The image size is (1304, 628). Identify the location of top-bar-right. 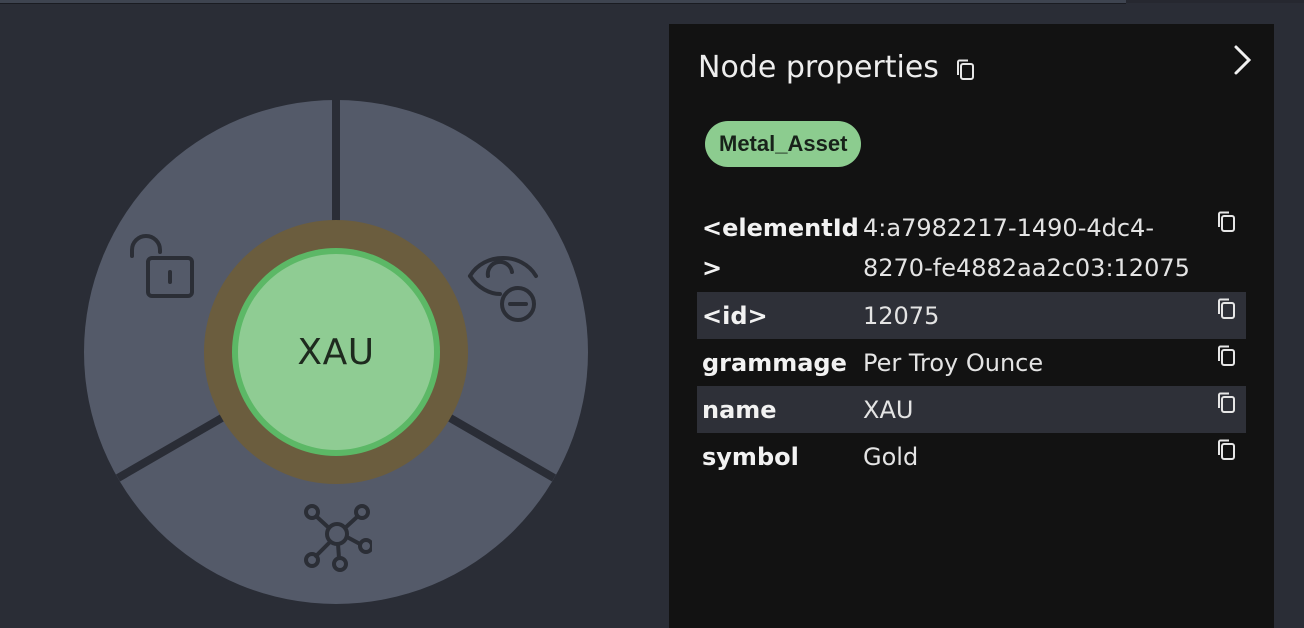
(1215, 1).